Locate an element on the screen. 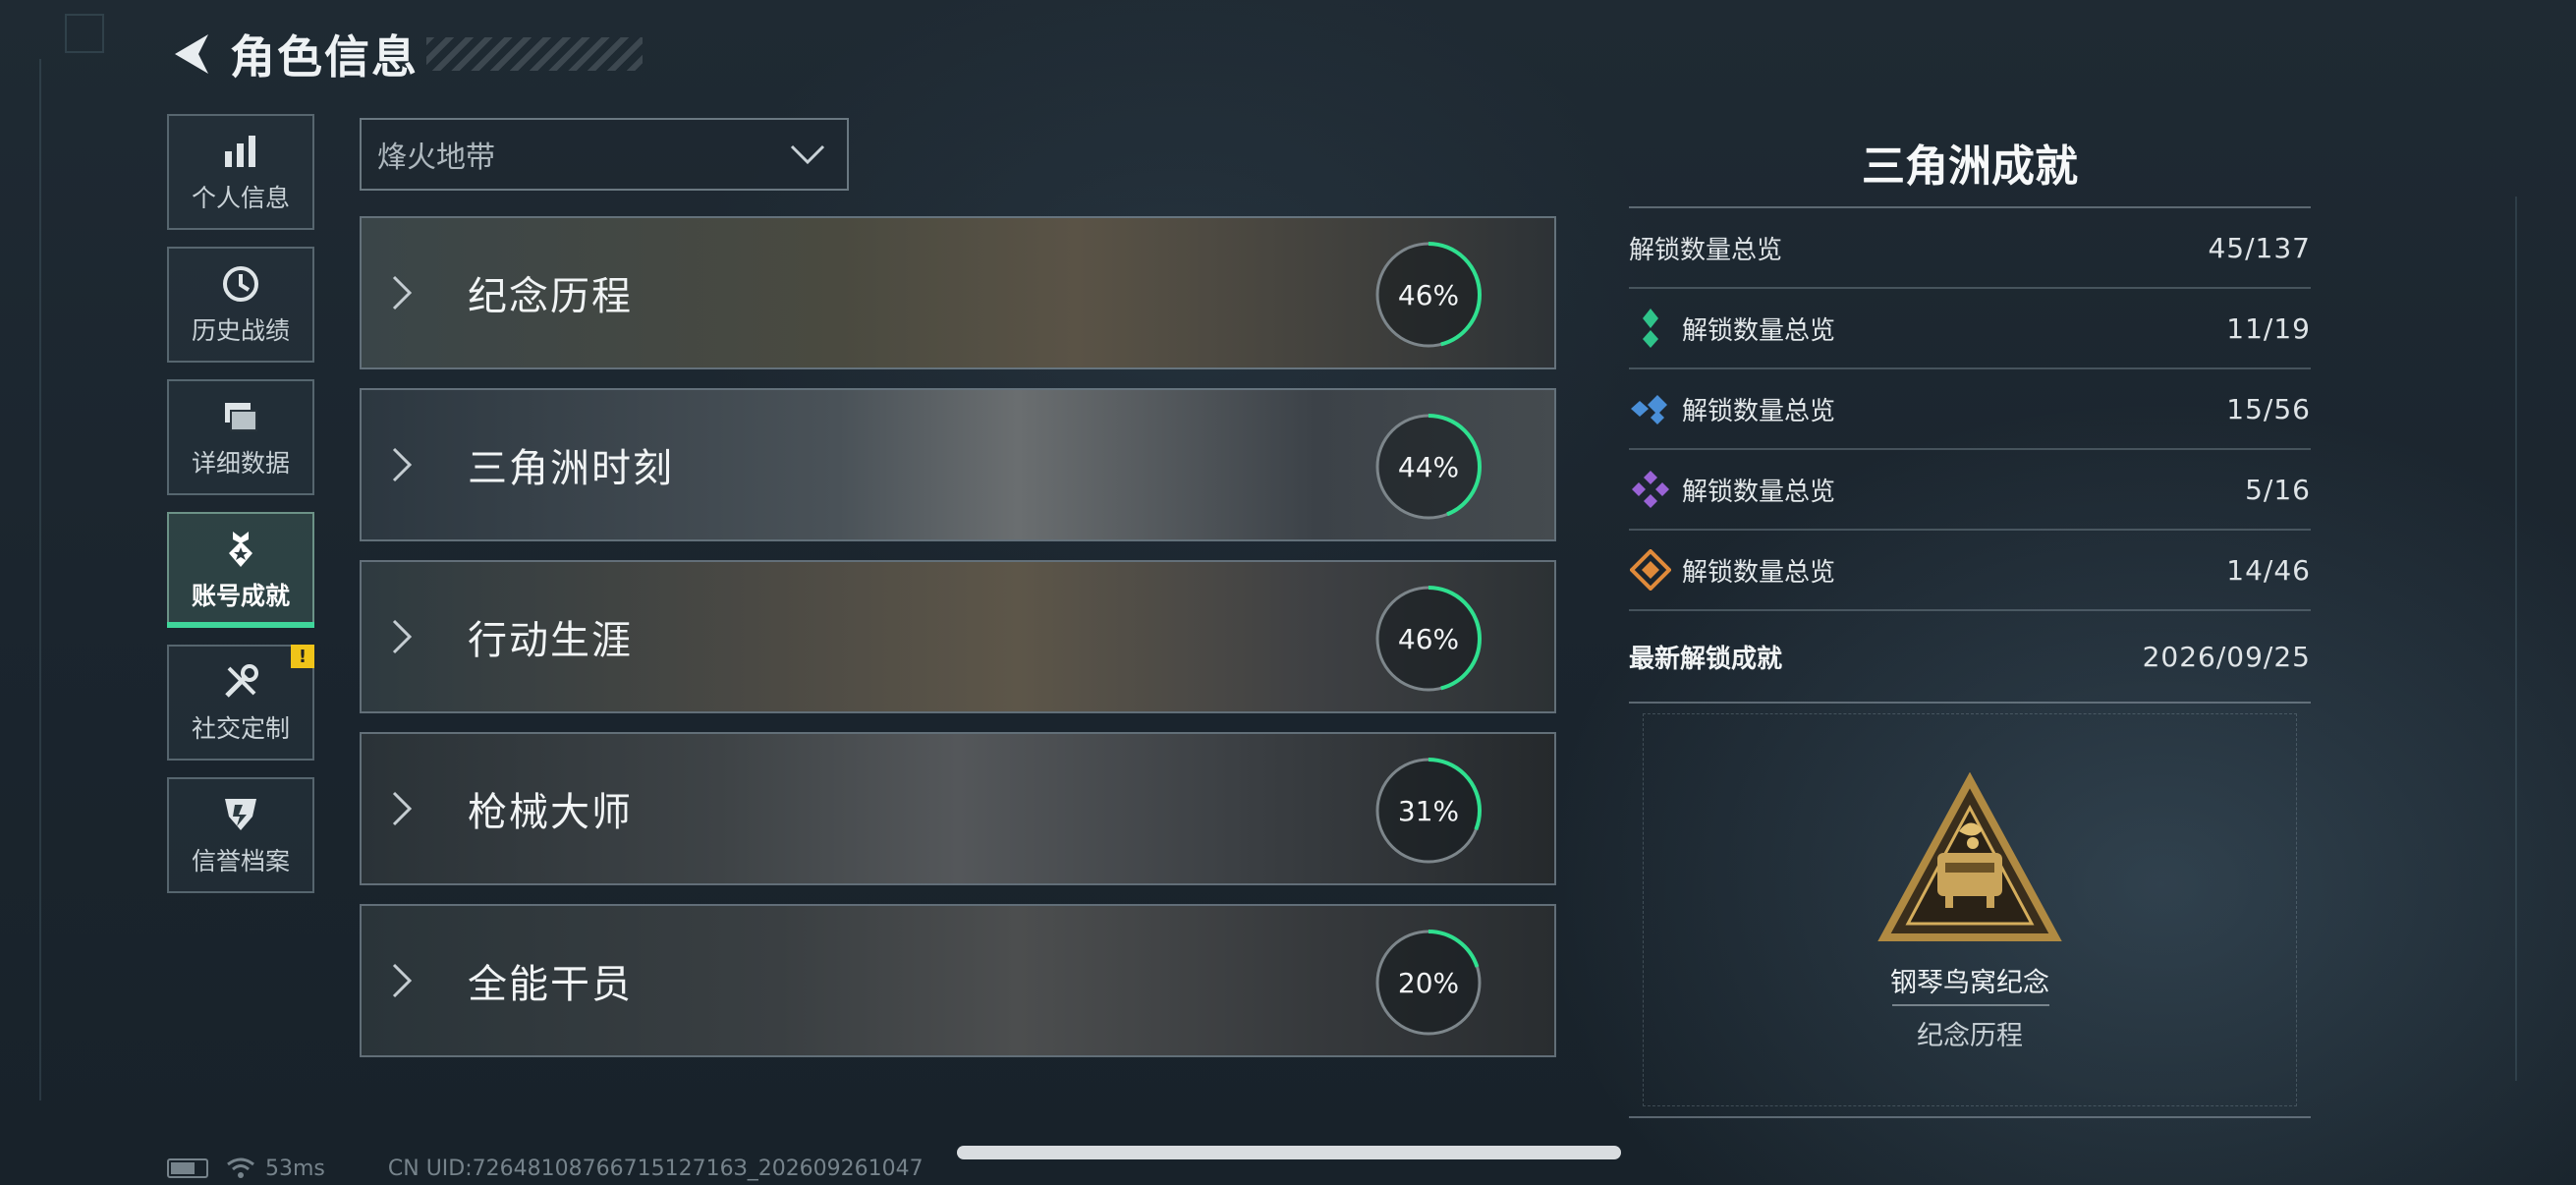 This screenshot has height=1185, width=2576. sidebar: 个人信息 历史战绩 详细数据 账号成就 ! 社交定制 信誉档案 is located at coordinates (241, 512).